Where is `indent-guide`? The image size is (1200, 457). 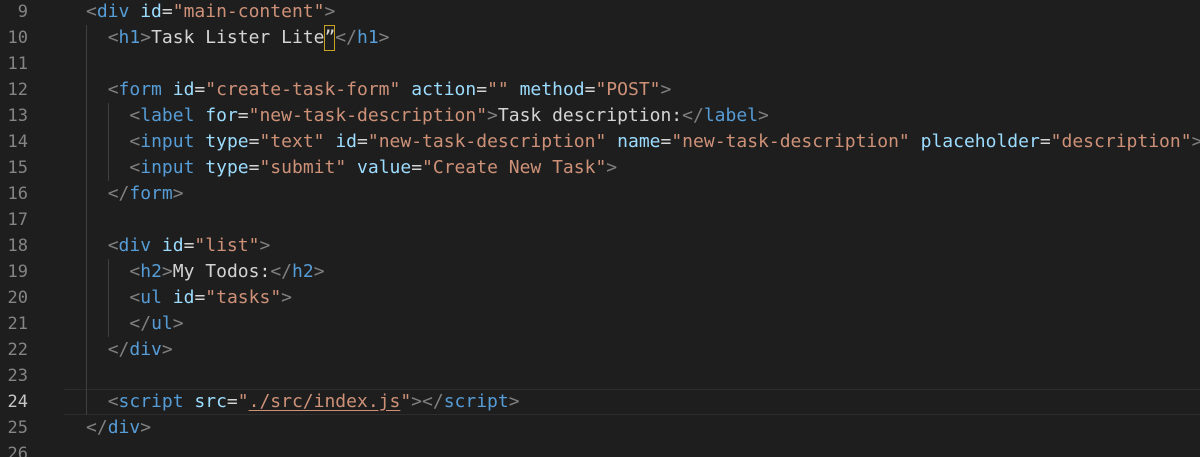
indent-guide is located at coordinates (108, 298).